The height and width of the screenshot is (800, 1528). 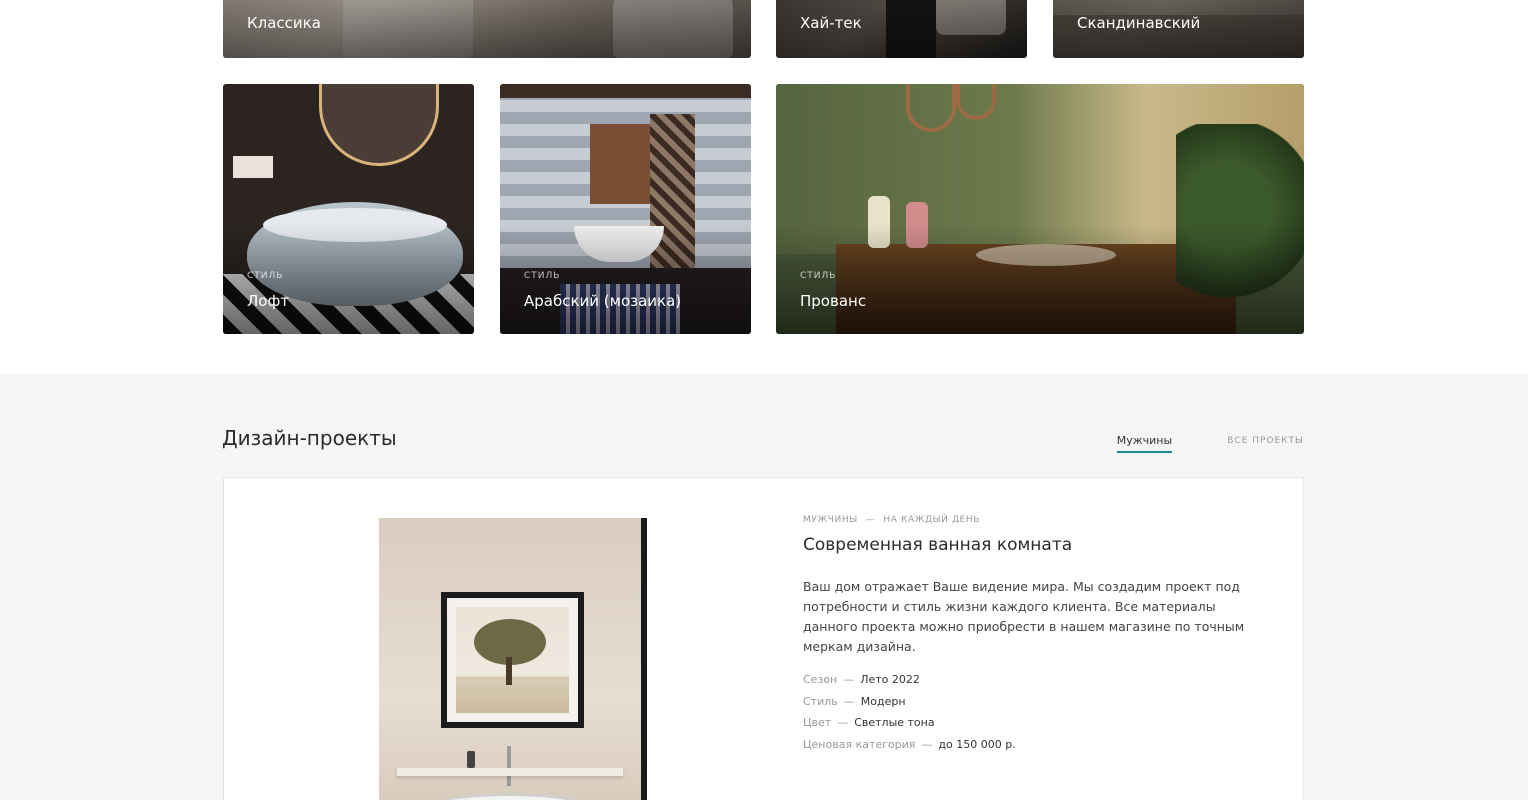 I want to click on tab-men: Мужчины, so click(x=1144, y=443).